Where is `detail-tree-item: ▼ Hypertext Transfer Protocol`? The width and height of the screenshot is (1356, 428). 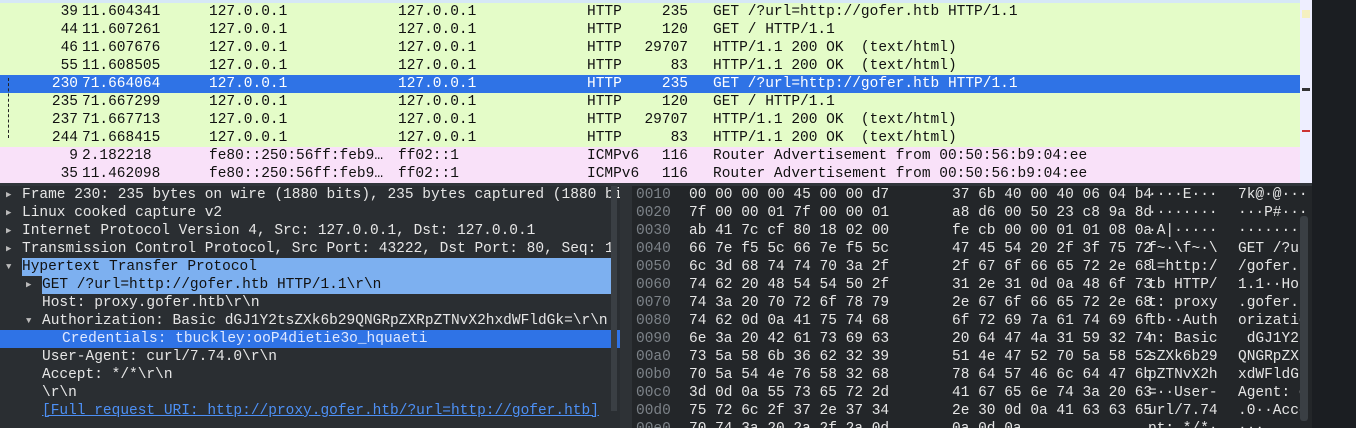 detail-tree-item: ▼ Hypertext Transfer Protocol is located at coordinates (310, 267).